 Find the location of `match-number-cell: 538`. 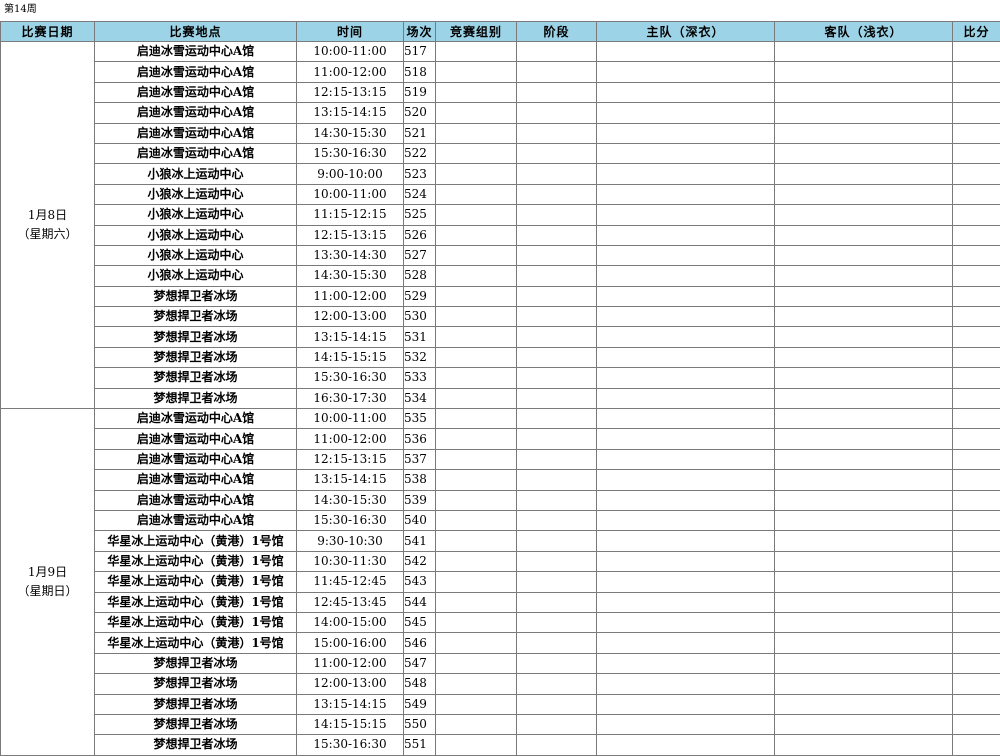

match-number-cell: 538 is located at coordinates (419, 480).